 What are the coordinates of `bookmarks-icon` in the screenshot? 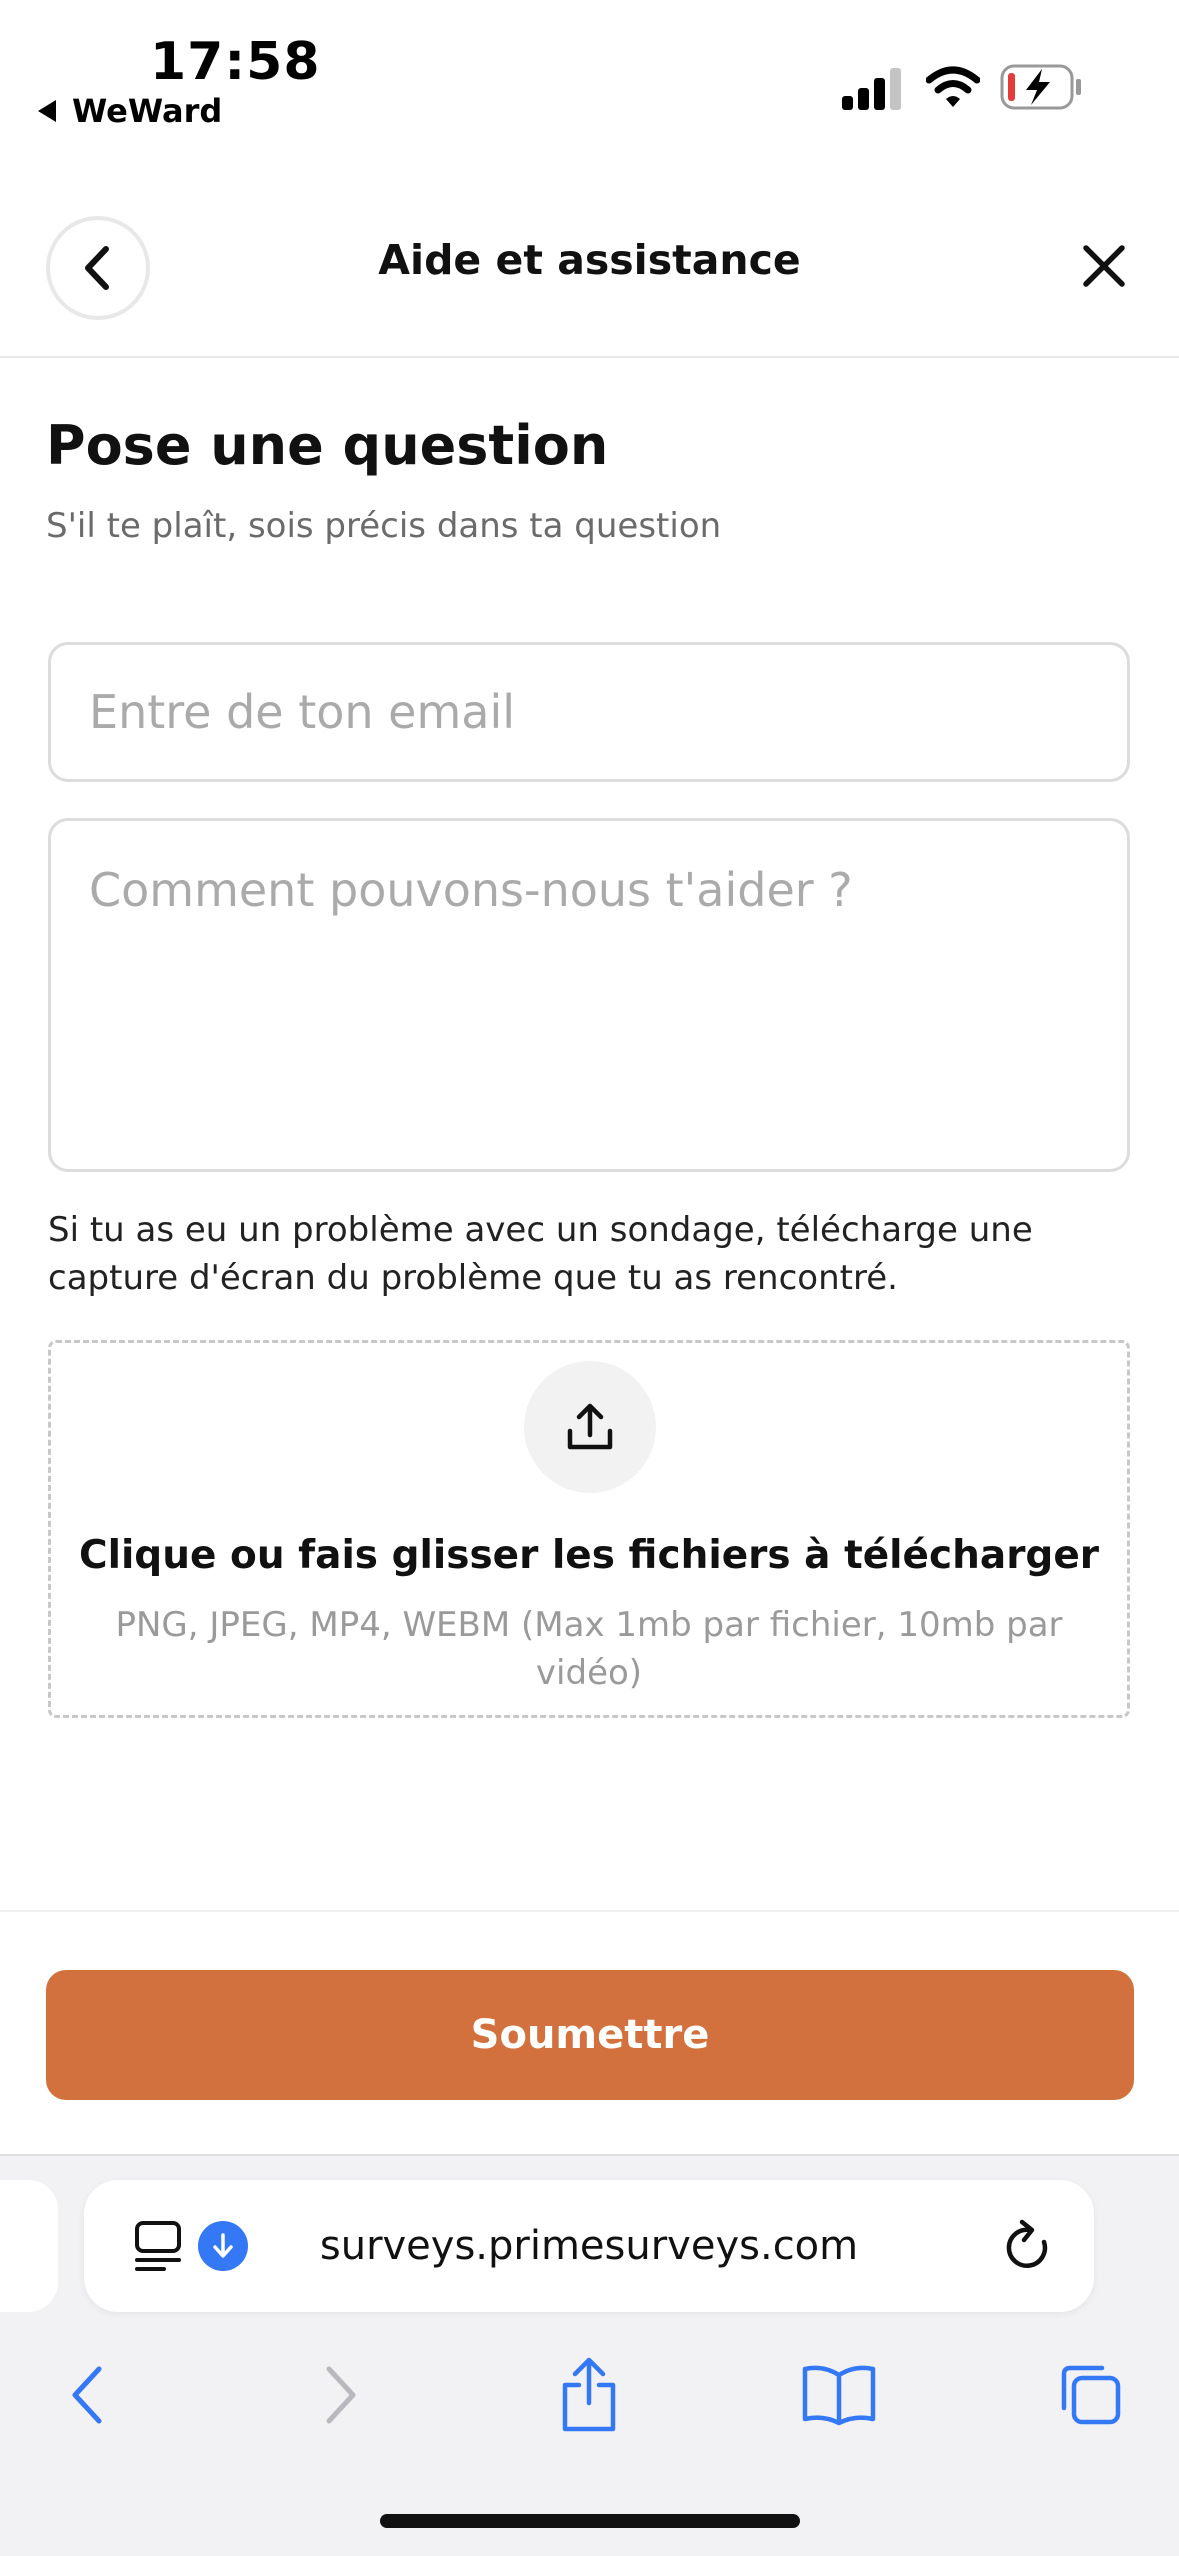 It's located at (839, 2395).